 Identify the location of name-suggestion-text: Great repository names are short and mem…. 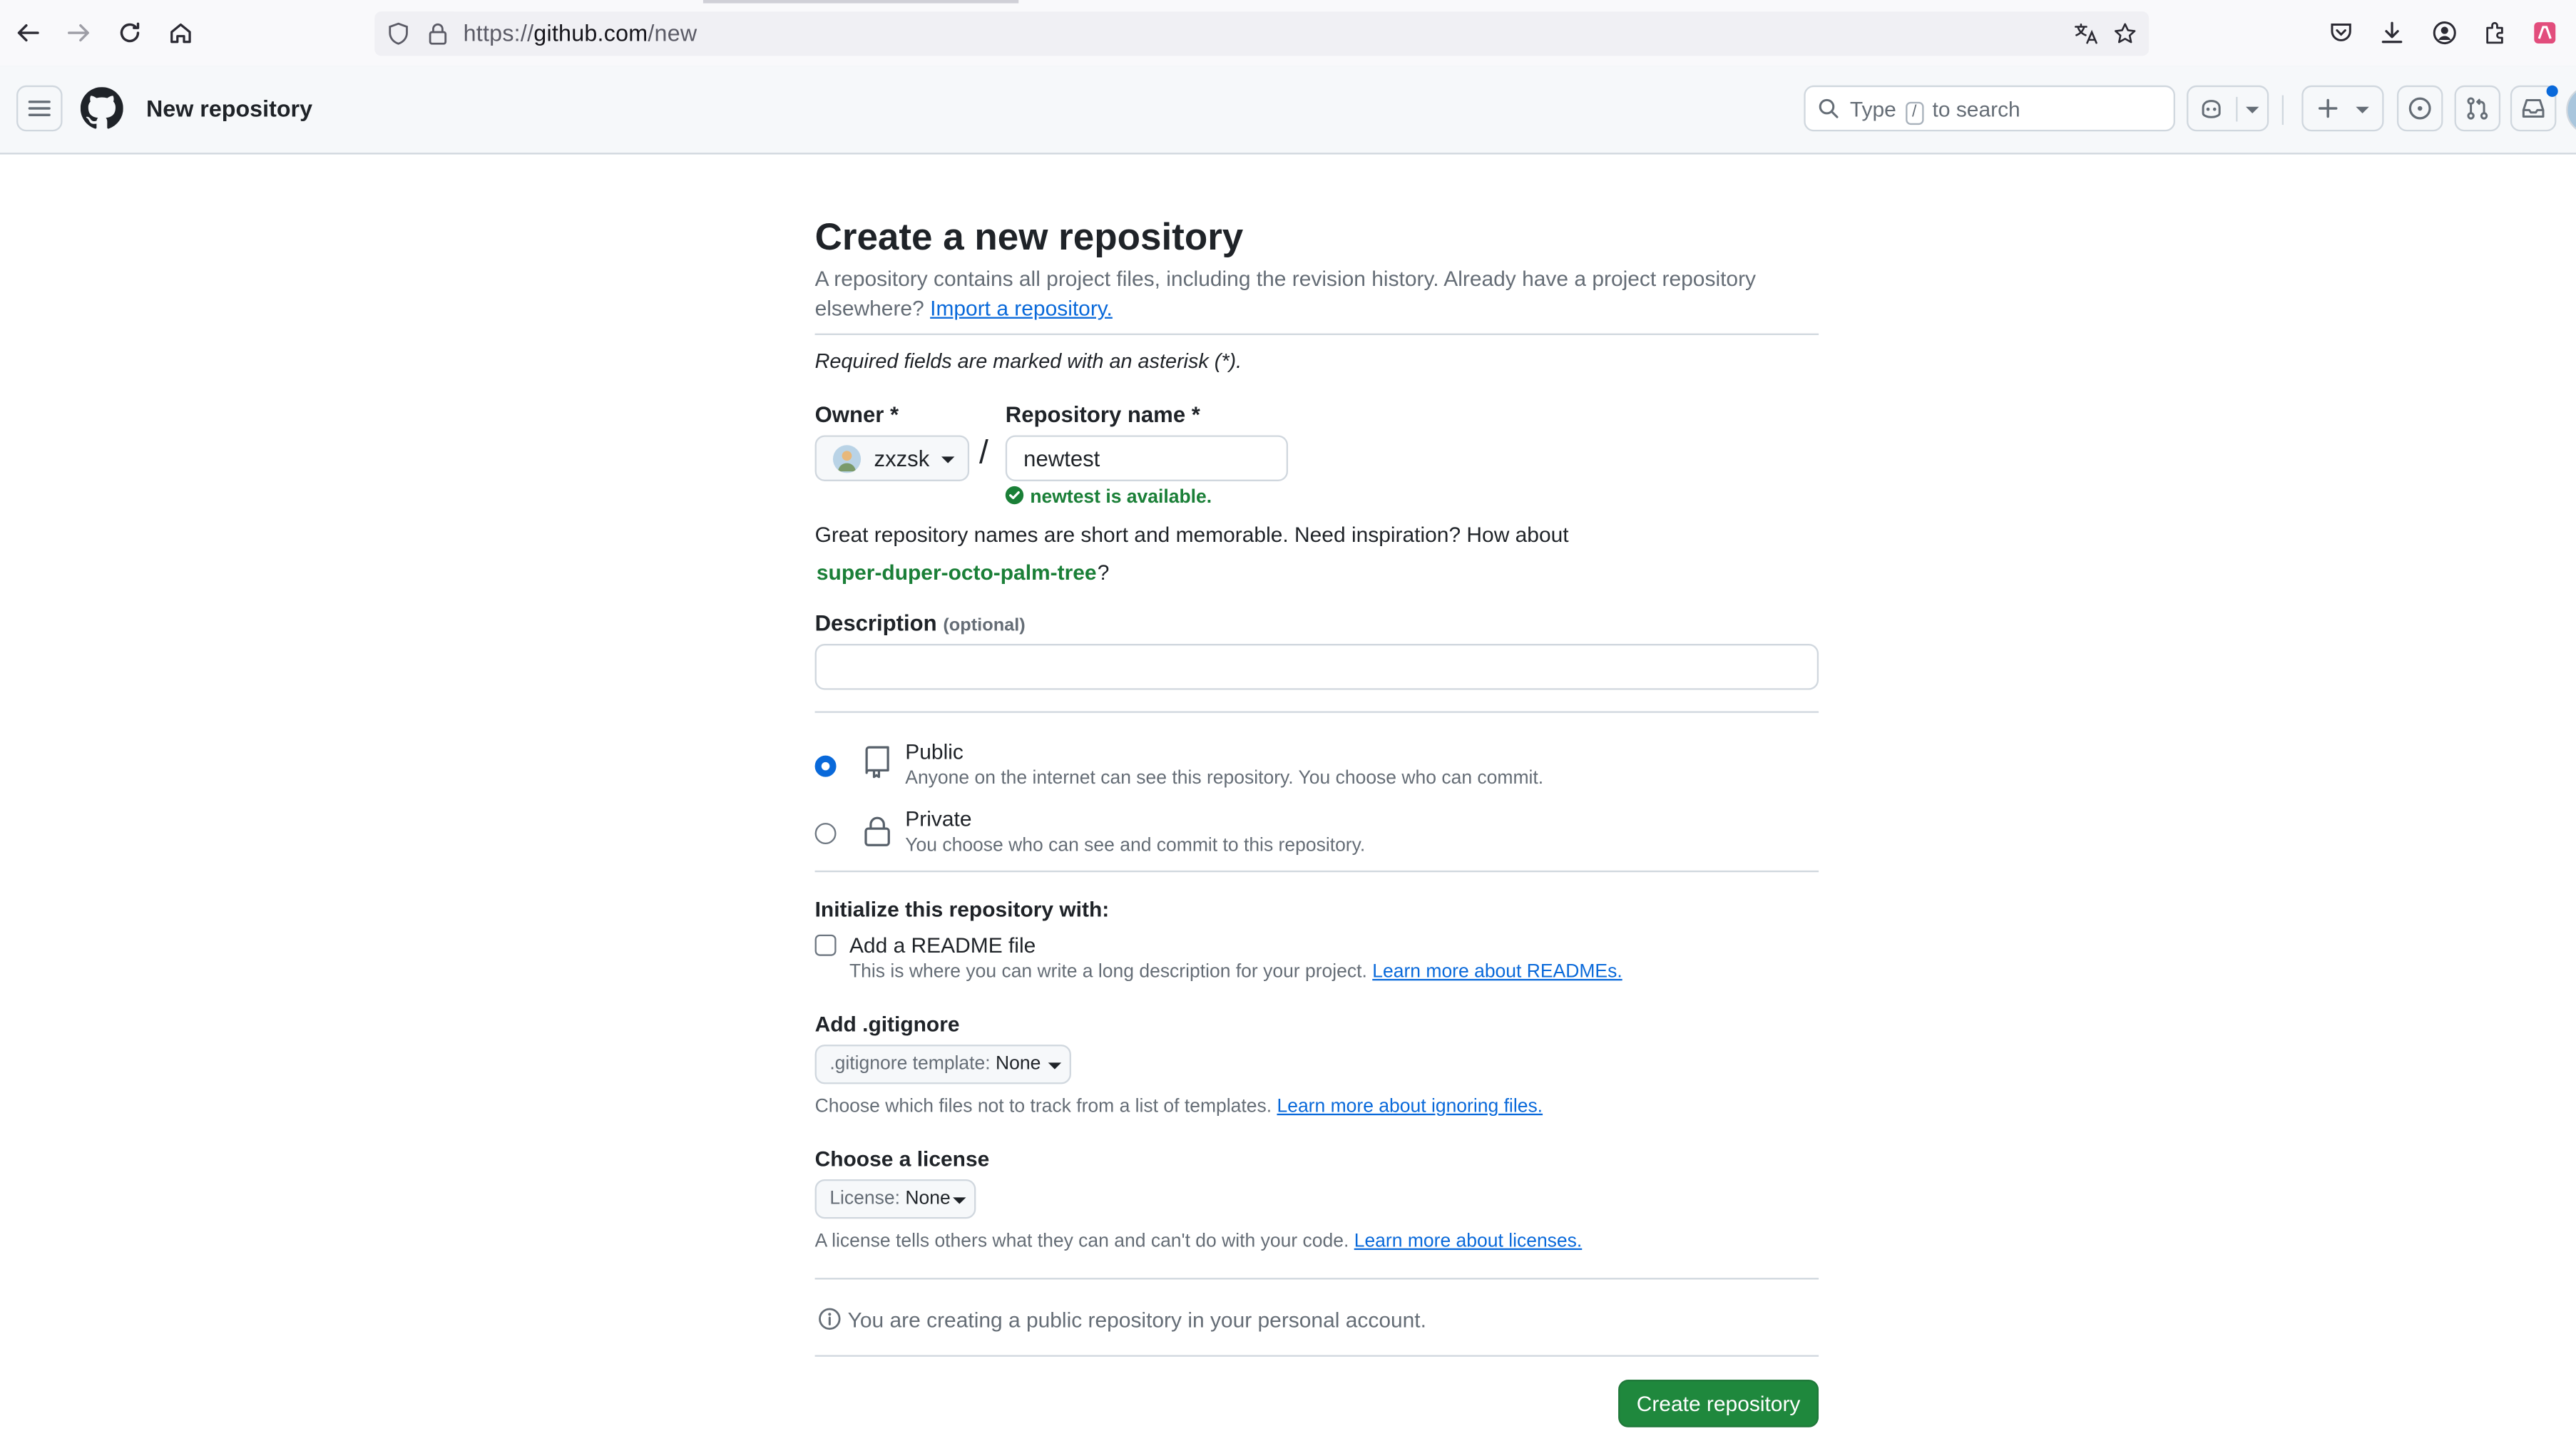
(1191, 535).